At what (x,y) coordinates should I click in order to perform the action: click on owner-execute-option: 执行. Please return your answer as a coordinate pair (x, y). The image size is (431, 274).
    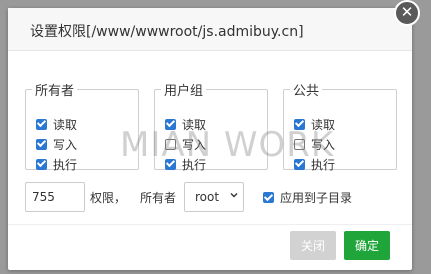
    Looking at the image, I should click on (56, 164).